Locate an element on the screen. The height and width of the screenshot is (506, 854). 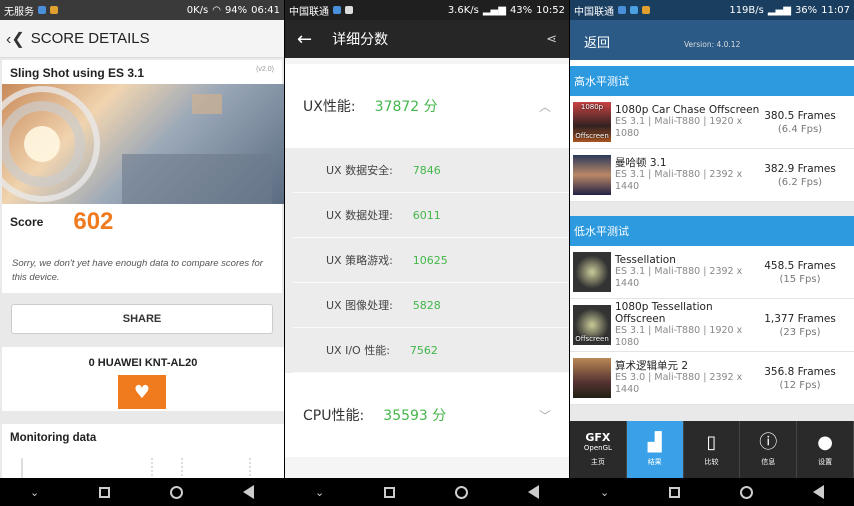
tab-home: GFX OpenGL 主页 is located at coordinates (598, 449).